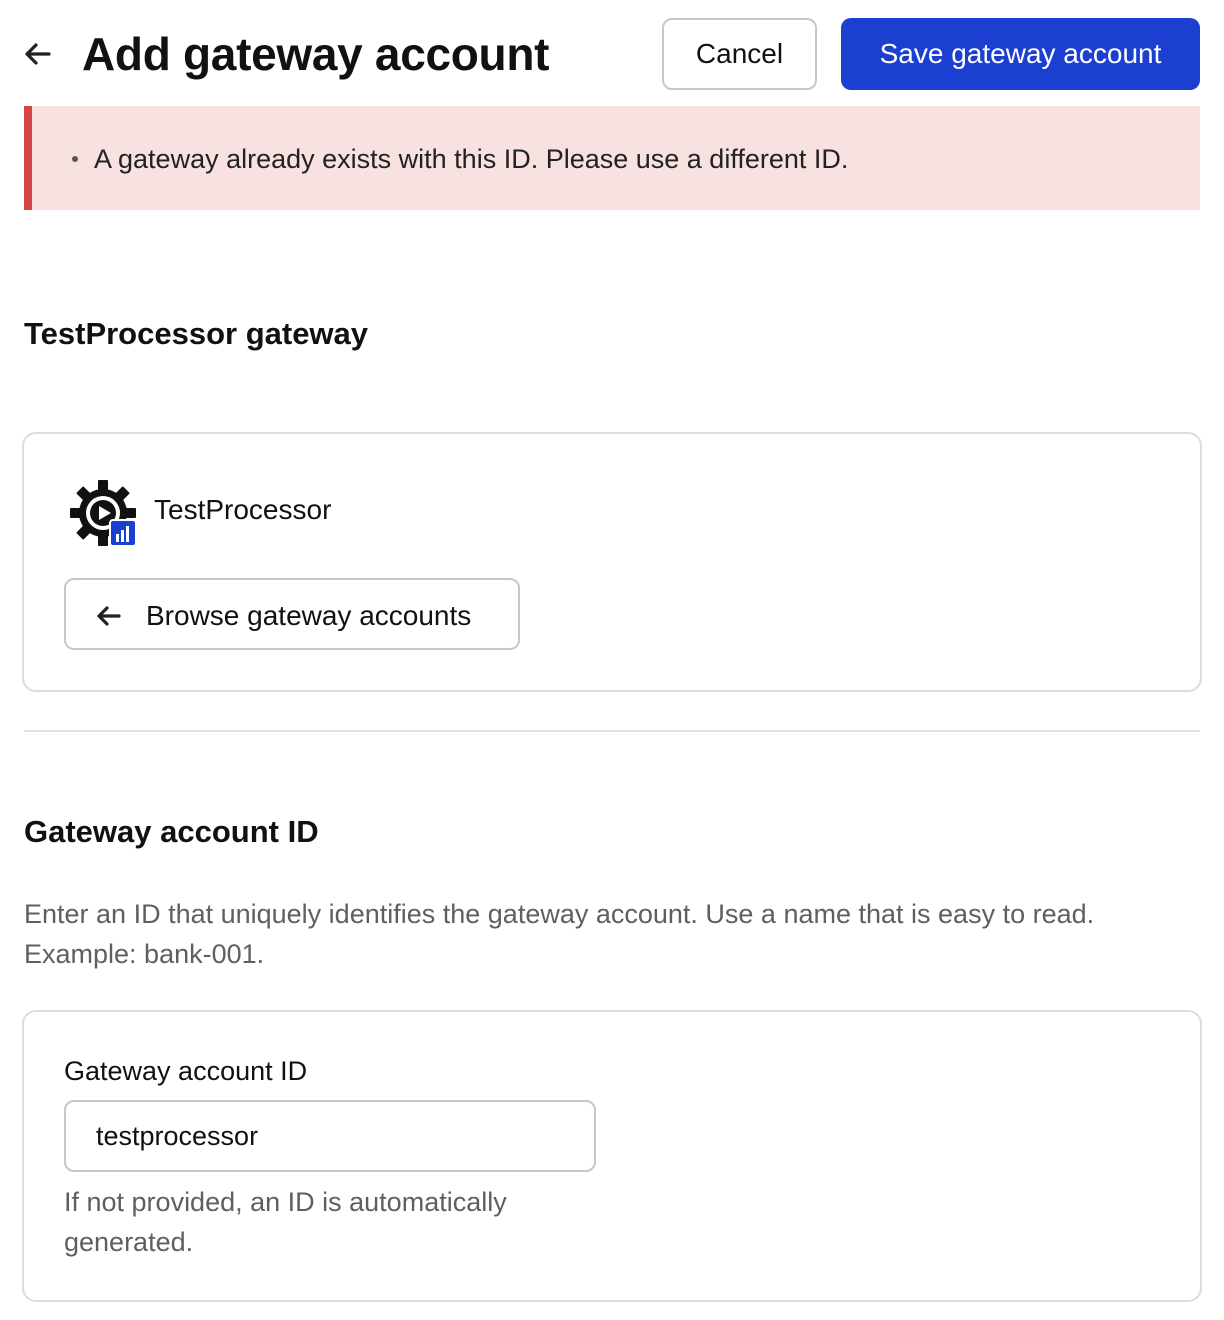  What do you see at coordinates (1020, 54) in the screenshot?
I see `save-gateway-account-button: Save gateway account` at bounding box center [1020, 54].